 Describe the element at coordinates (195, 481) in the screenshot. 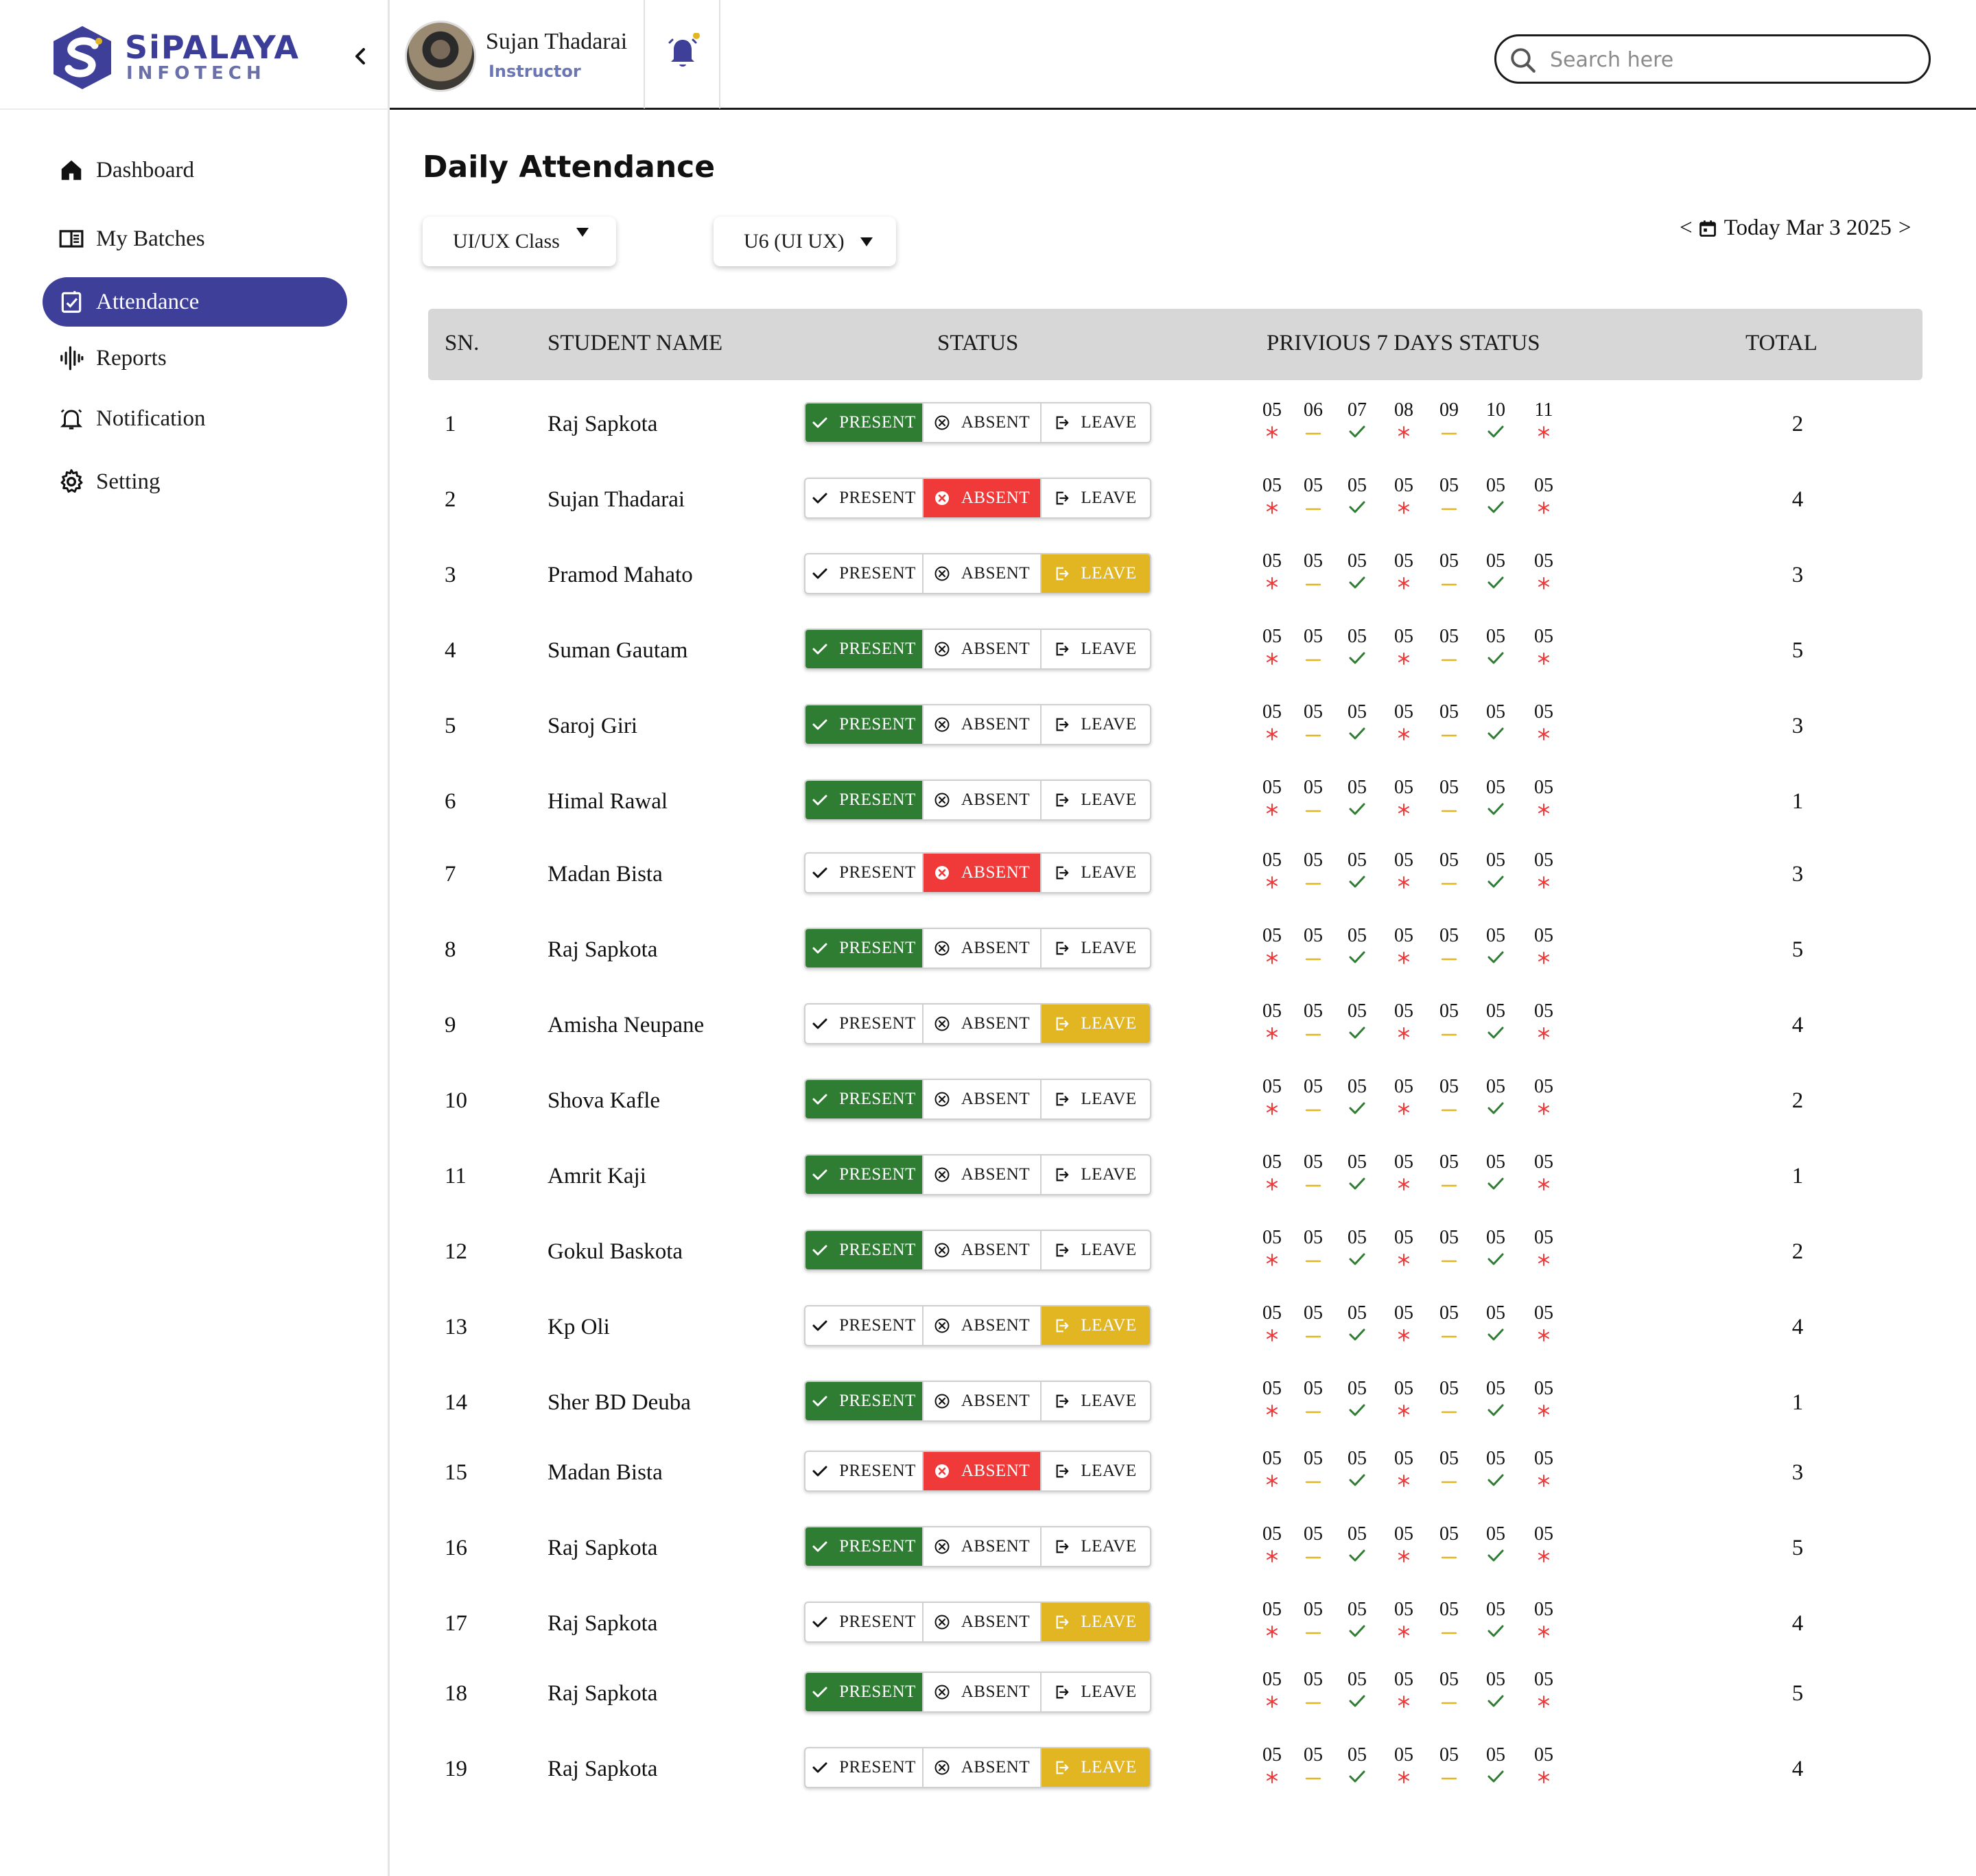

I see `sidebar-item-setting: Setting` at that location.